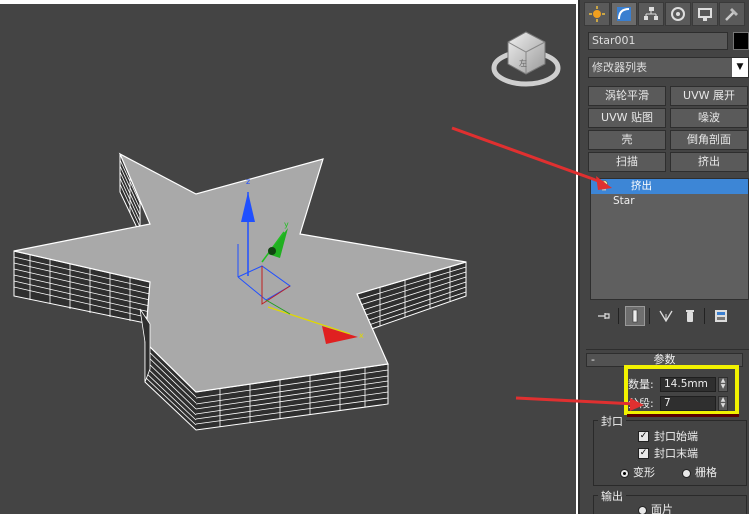 This screenshot has width=749, height=514. I want to click on hierarchy-icon, so click(651, 13).